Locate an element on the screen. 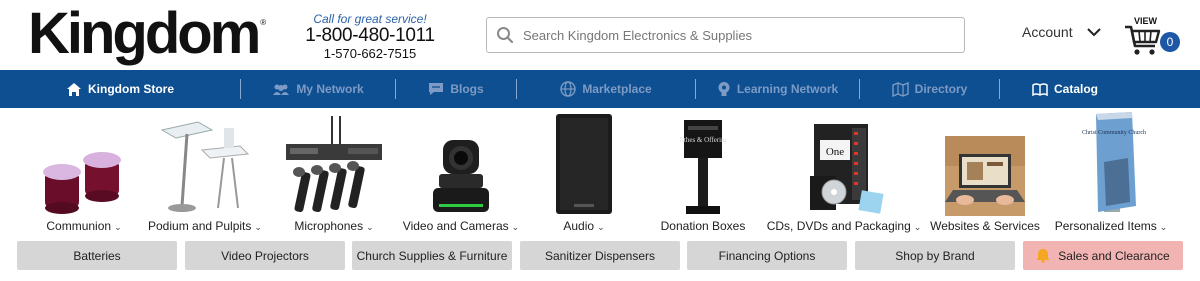  category-label-wrap: Personalized Items ⌄ is located at coordinates (1111, 226).